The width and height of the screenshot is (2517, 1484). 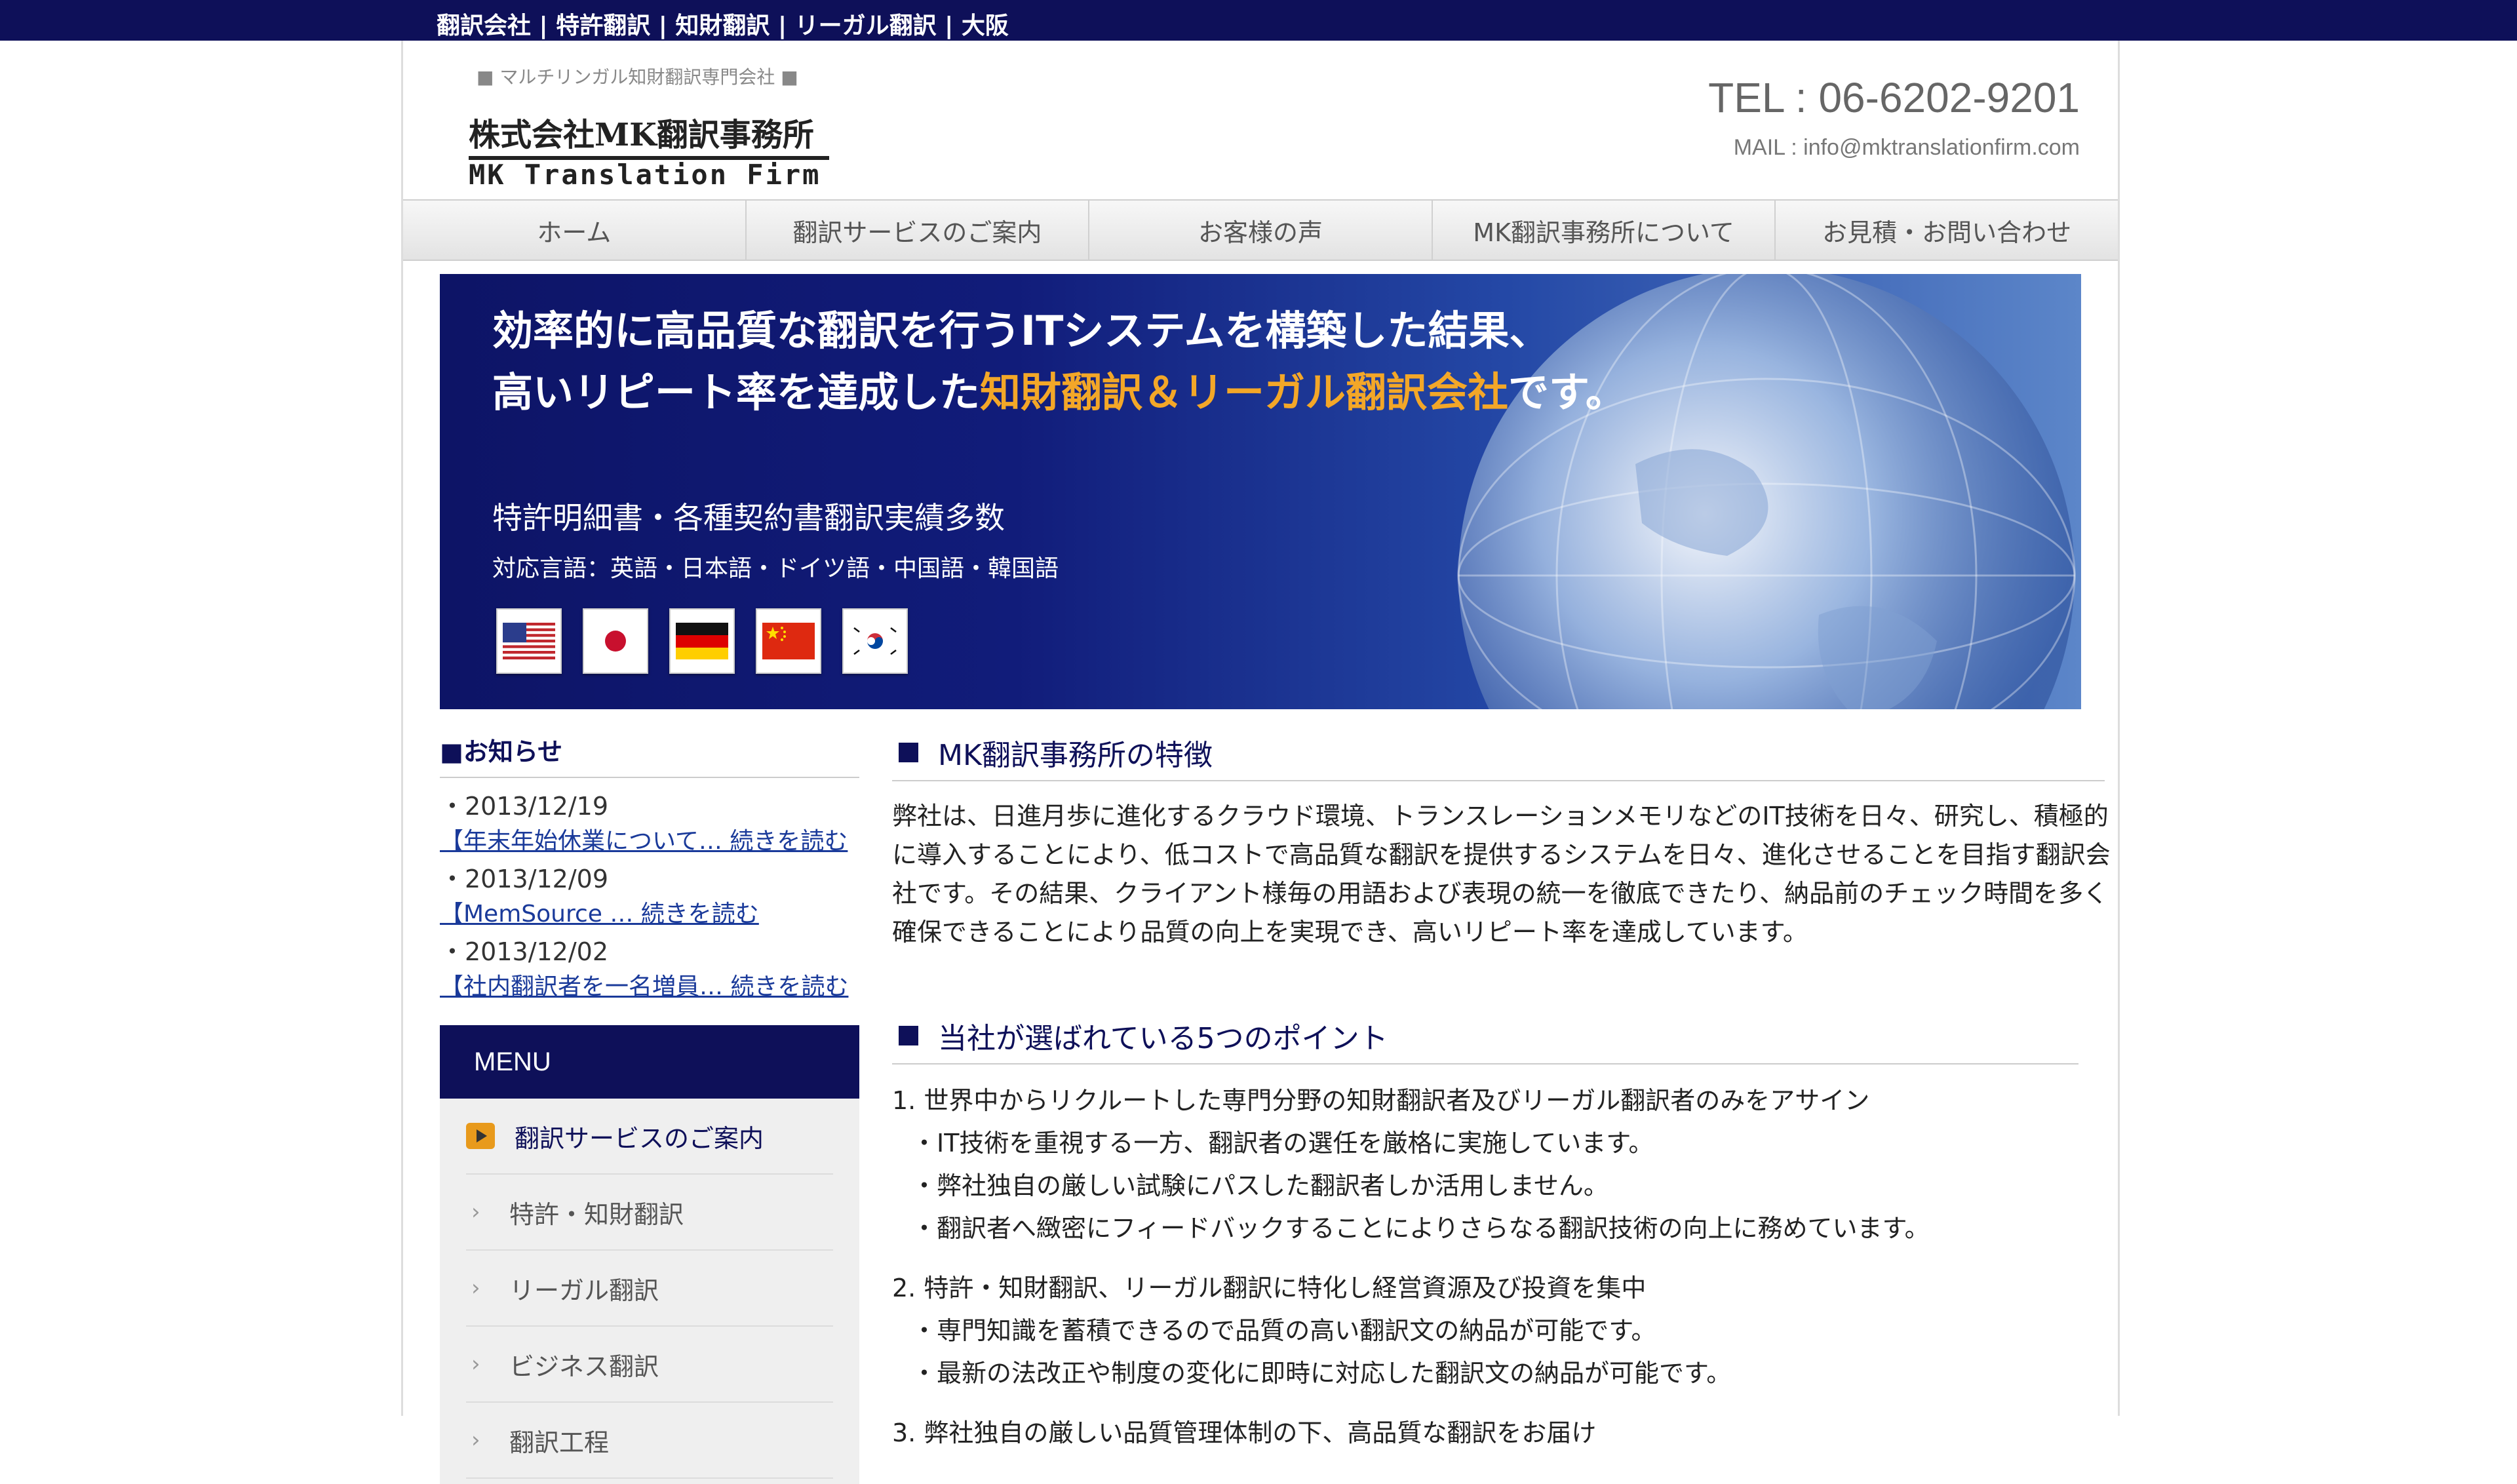 What do you see at coordinates (1284, 1330) in the screenshot?
I see `point-bullet: ・専門知識を蓄積できるので品質の高い翻訳文の納品が可能です。` at bounding box center [1284, 1330].